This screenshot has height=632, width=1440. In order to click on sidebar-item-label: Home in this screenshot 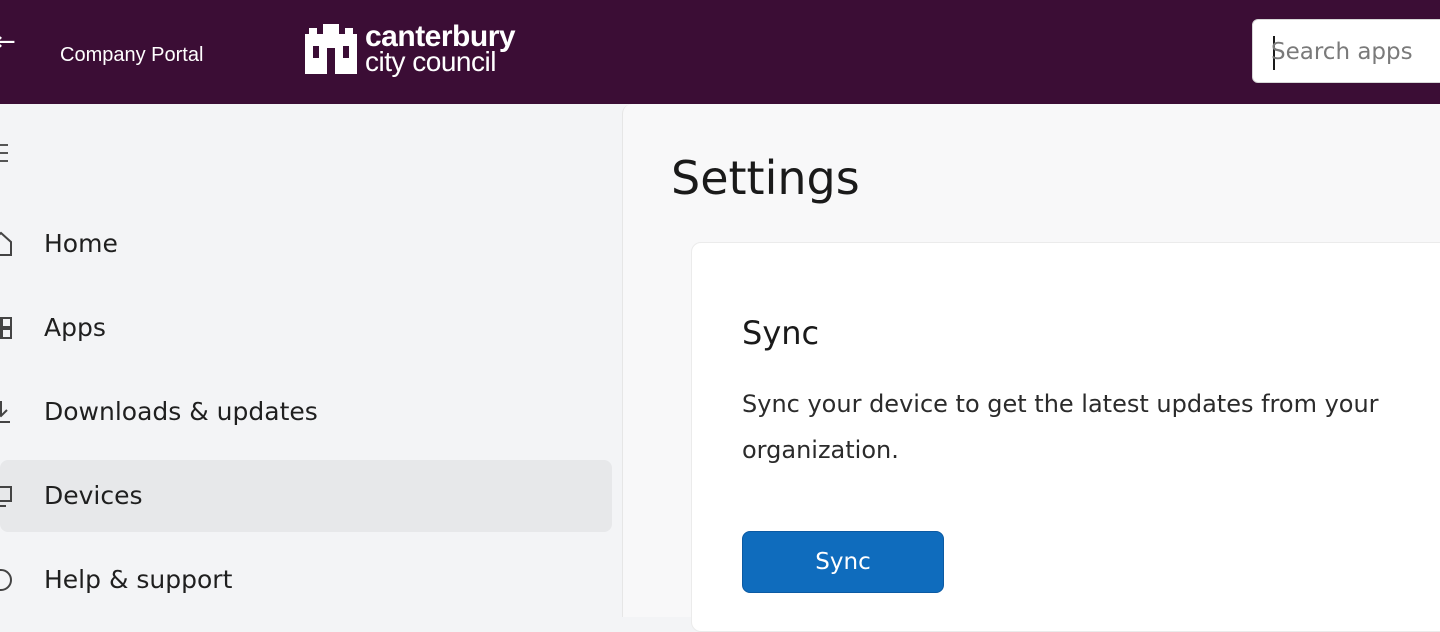, I will do `click(81, 243)`.